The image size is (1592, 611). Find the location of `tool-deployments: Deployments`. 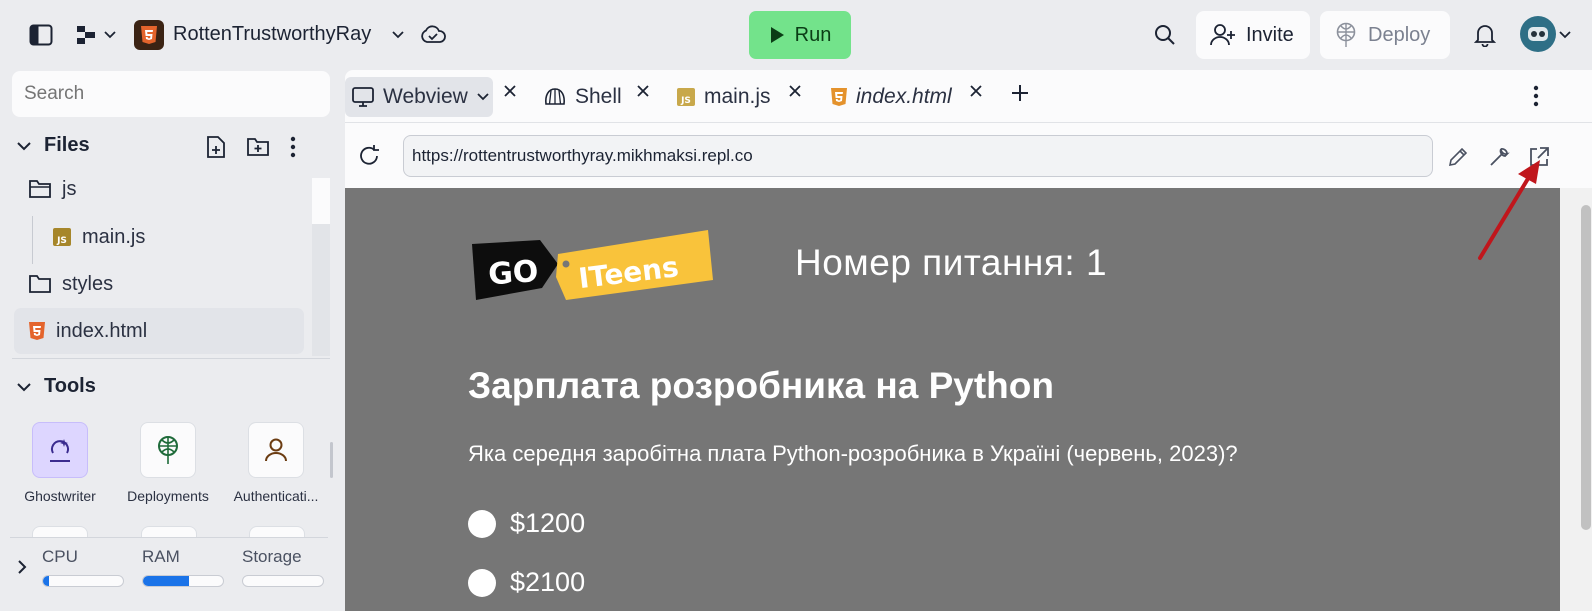

tool-deployments: Deployments is located at coordinates (168, 463).